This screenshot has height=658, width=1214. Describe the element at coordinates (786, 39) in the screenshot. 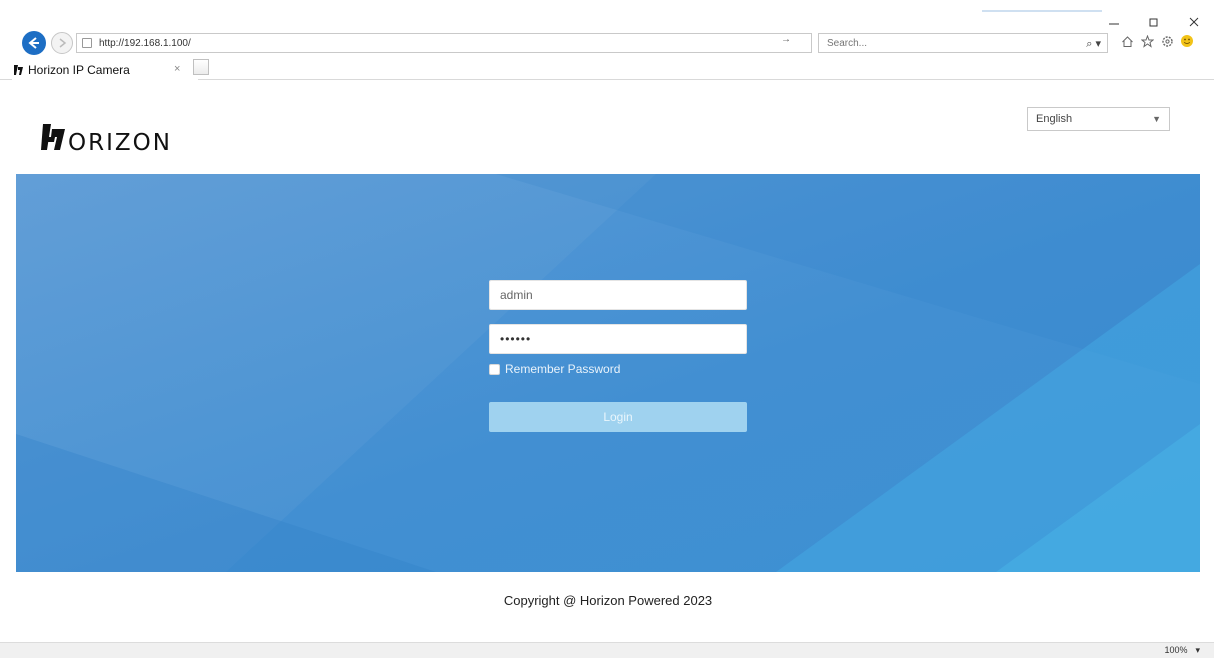

I see `go-button: →` at that location.